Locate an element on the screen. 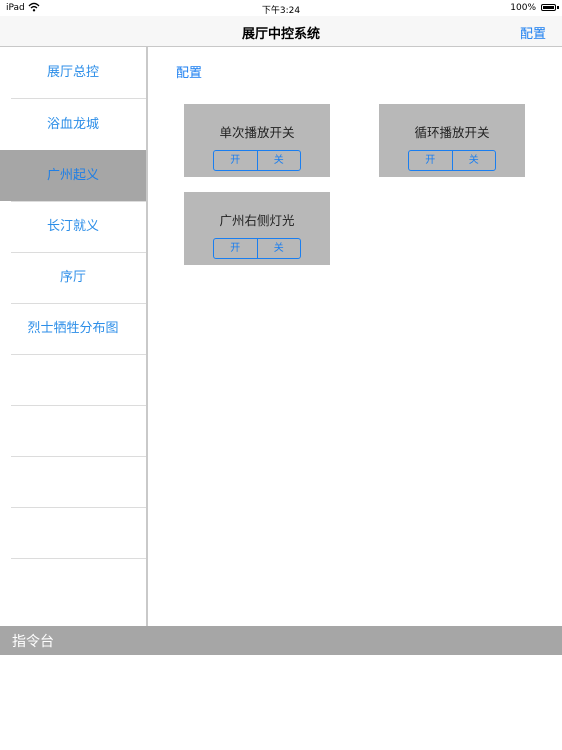  battery-tip-icon is located at coordinates (558, 7).